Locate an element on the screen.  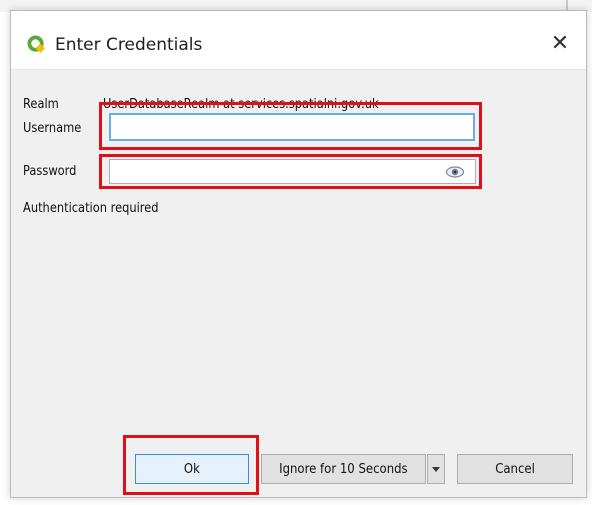
ok-button: Ok is located at coordinates (192, 469).